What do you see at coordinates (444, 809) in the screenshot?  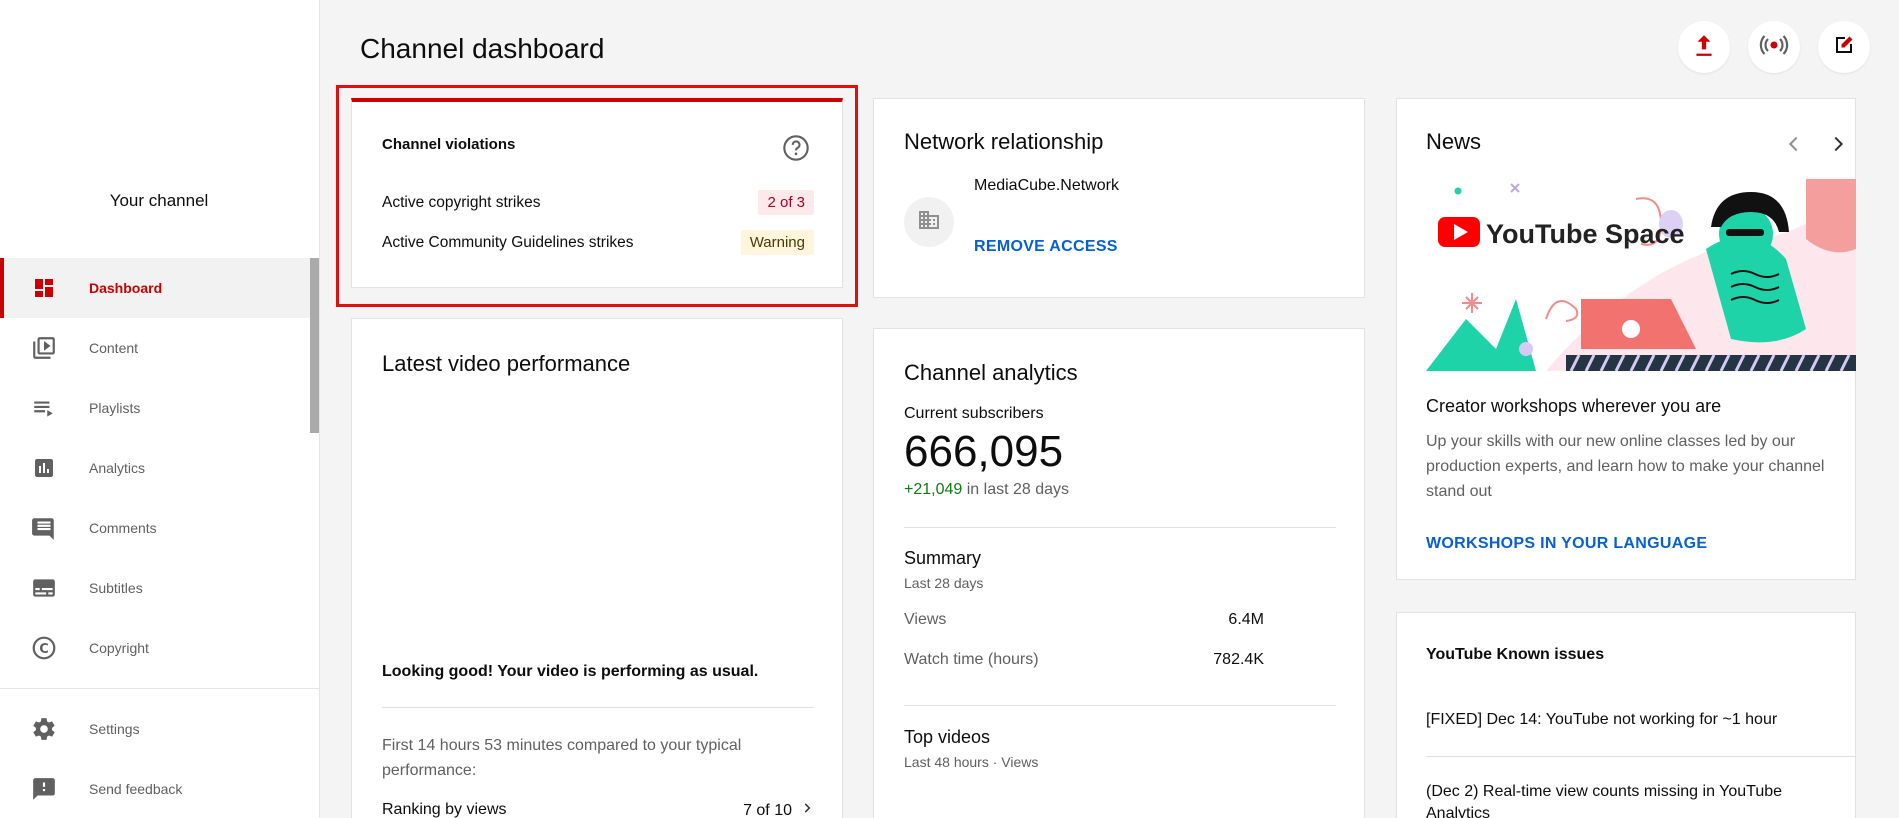 I see `ranking-label: Ranking by views` at bounding box center [444, 809].